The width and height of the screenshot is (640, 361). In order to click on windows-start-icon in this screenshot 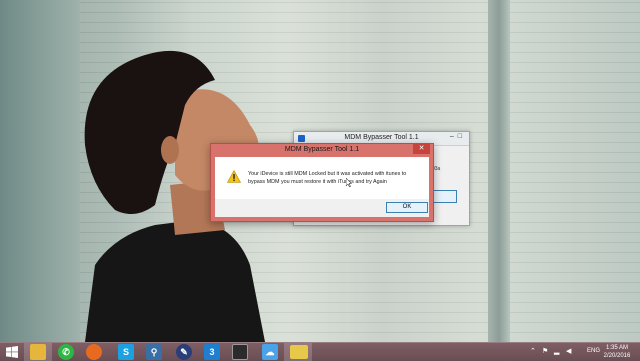, I will do `click(12, 352)`.